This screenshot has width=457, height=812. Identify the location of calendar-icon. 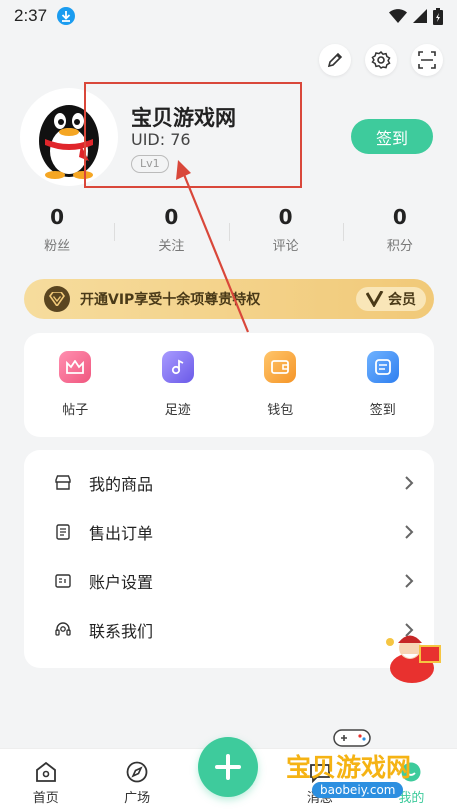
(382, 367).